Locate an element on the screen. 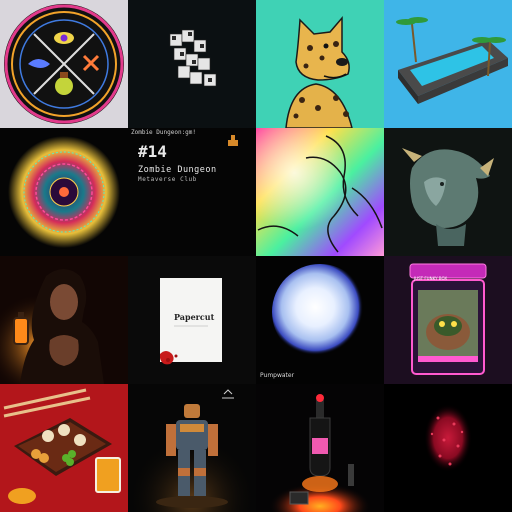 Image resolution: width=512 pixels, height=512 pixels. leopard-dog-image is located at coordinates (320, 64).